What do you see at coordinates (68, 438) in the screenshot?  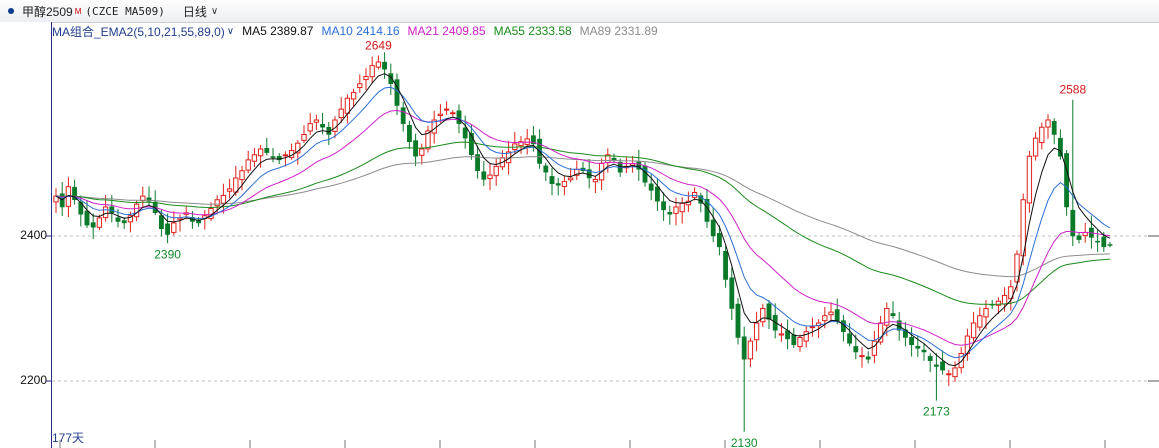 I see `bar-count-label: 177天` at bounding box center [68, 438].